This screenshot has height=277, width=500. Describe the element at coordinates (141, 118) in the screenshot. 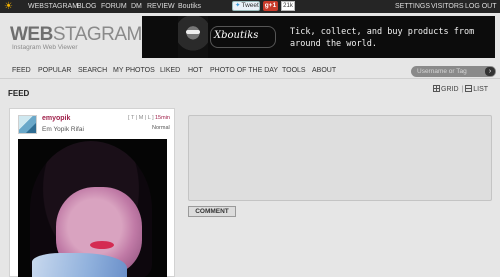

I see `post-service-links: [ T | M | L ]` at that location.